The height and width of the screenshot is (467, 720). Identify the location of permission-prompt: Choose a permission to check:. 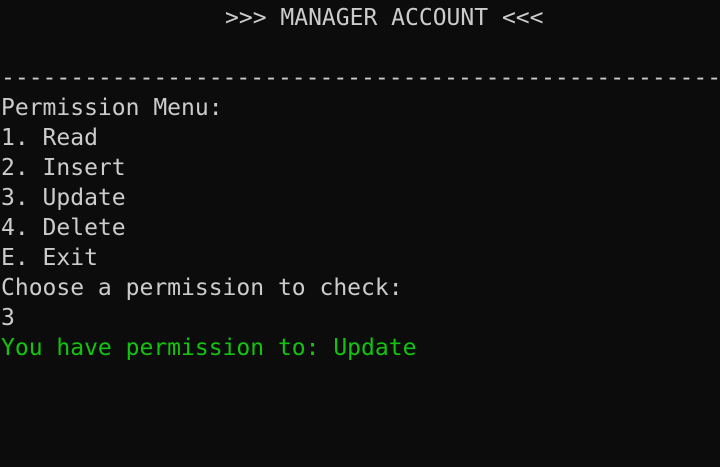
(202, 288).